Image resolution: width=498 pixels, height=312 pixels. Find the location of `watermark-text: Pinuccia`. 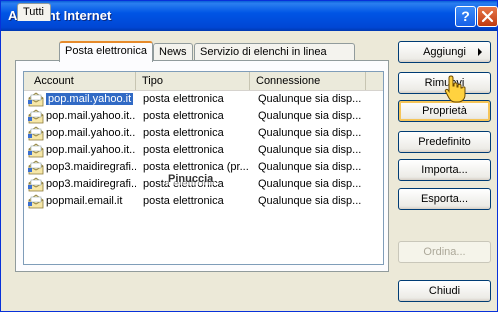

watermark-text: Pinuccia is located at coordinates (191, 179).